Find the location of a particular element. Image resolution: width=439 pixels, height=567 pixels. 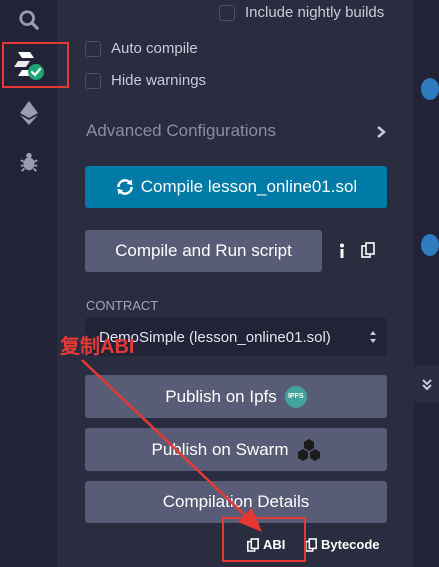

annotation-arrow is located at coordinates (171, 445).